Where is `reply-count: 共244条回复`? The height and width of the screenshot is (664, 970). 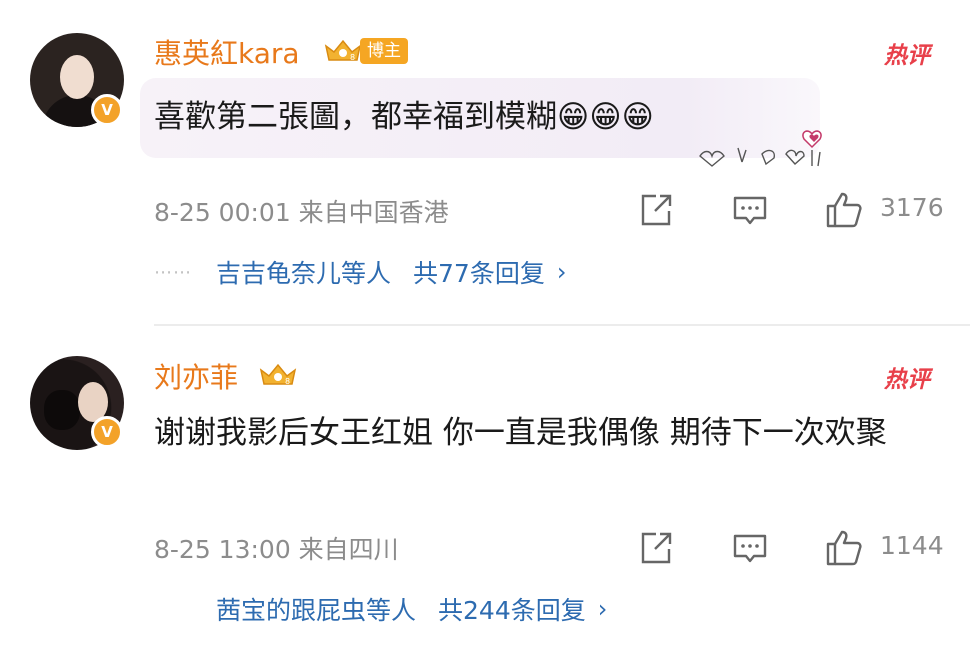
reply-count: 共244条回复 is located at coordinates (512, 610).